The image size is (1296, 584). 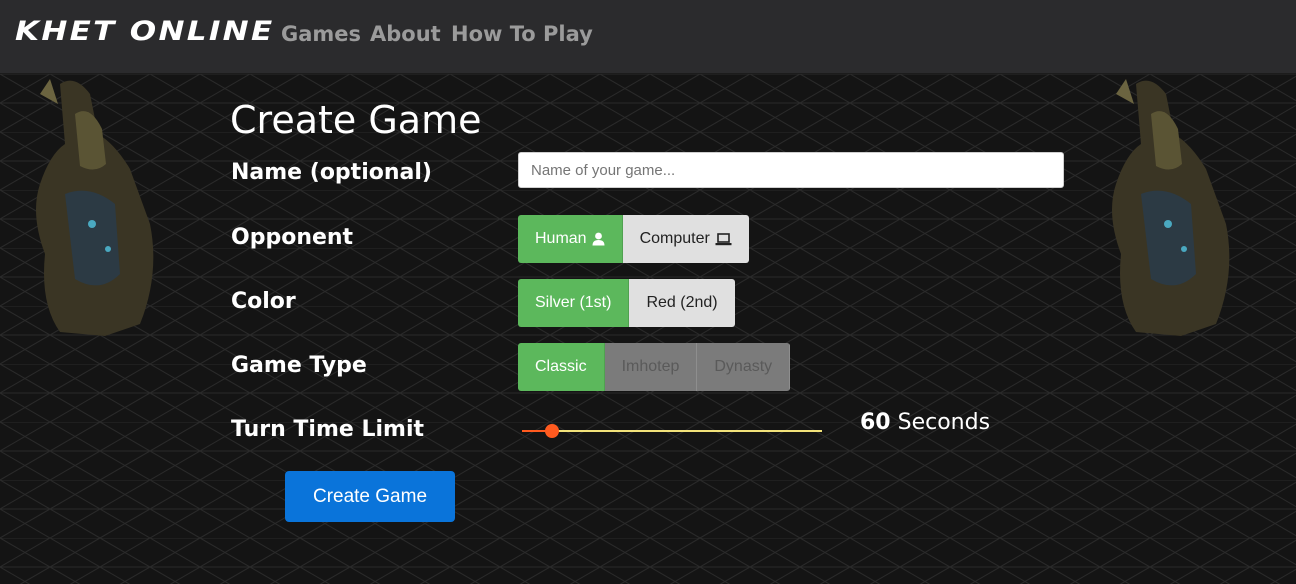 I want to click on color-silver-button: Silver (1st), so click(x=574, y=303).